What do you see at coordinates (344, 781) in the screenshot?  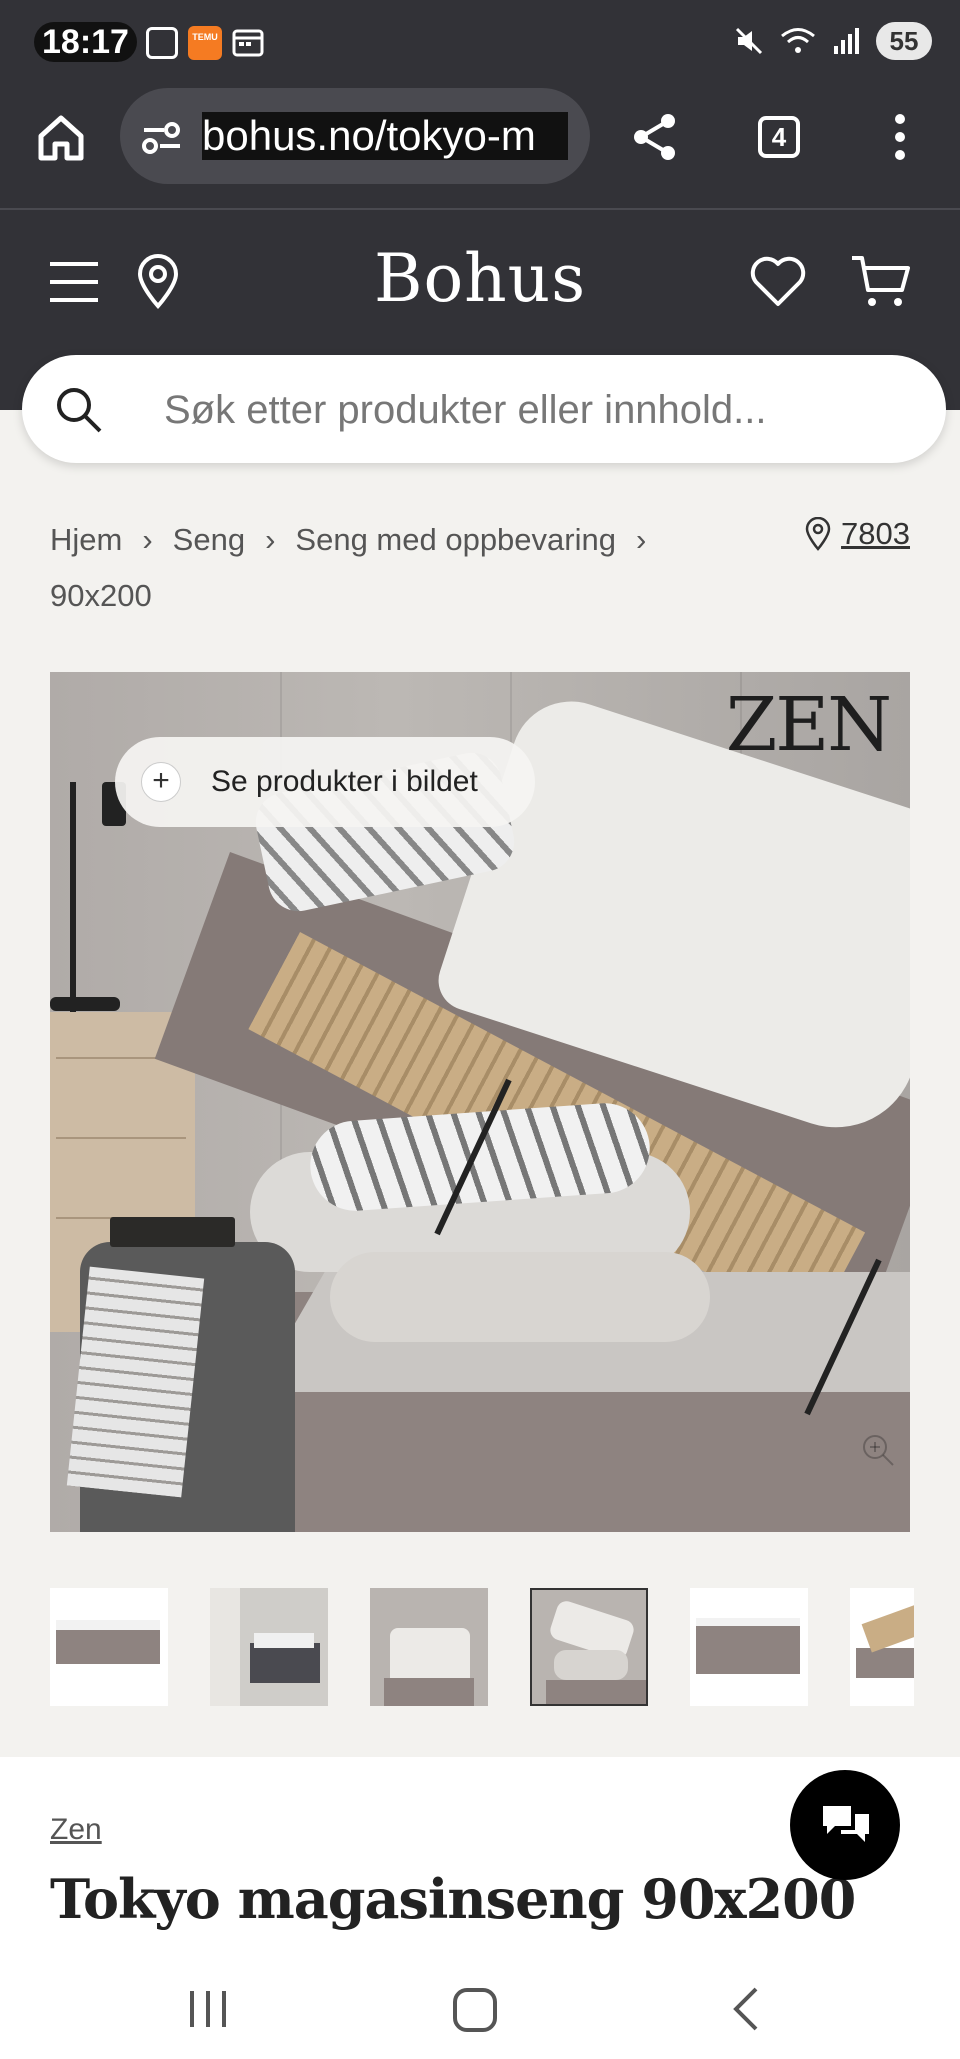 I see `see-products-label: Se produkter i bildet` at bounding box center [344, 781].